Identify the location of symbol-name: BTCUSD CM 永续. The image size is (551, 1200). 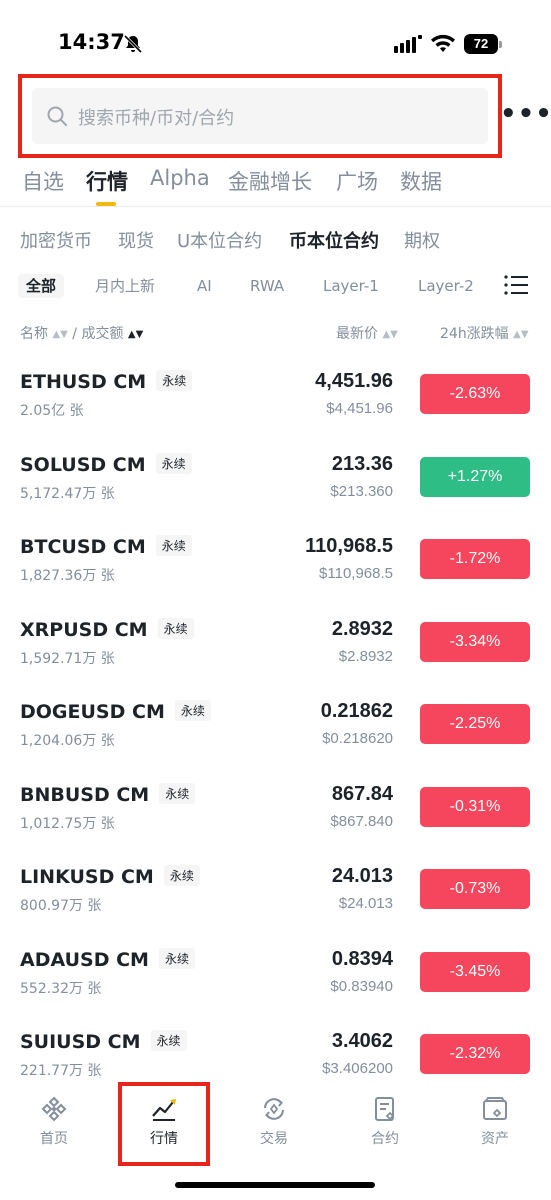
(106, 546).